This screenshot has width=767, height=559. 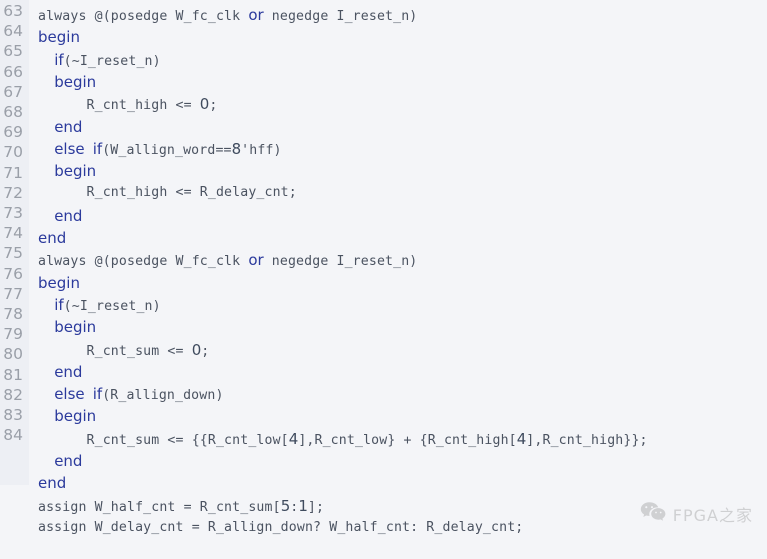 I want to click on code-line: R_cnt_high <= 0;, so click(x=128, y=105).